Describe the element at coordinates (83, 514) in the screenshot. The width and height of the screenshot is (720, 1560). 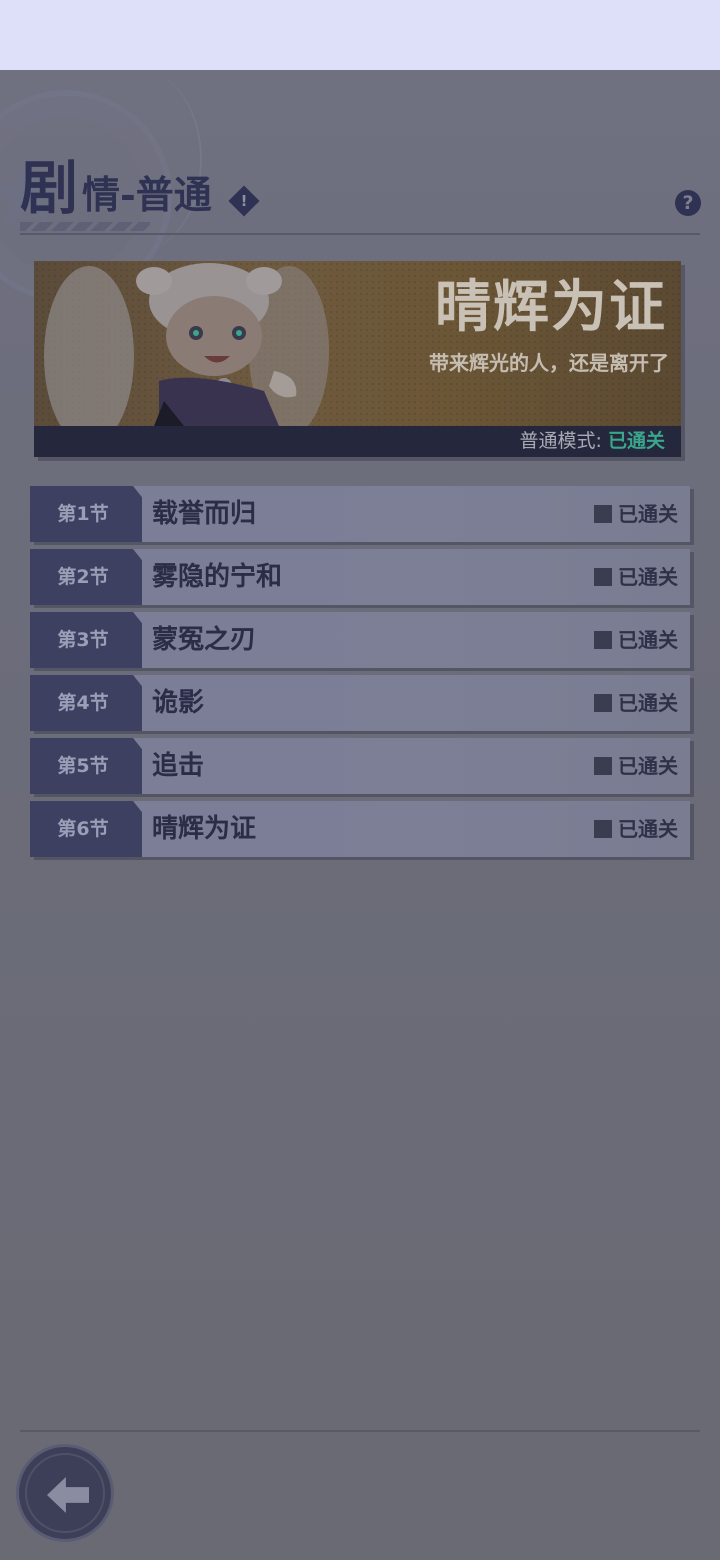
I see `chapter-number: 第1节` at that location.